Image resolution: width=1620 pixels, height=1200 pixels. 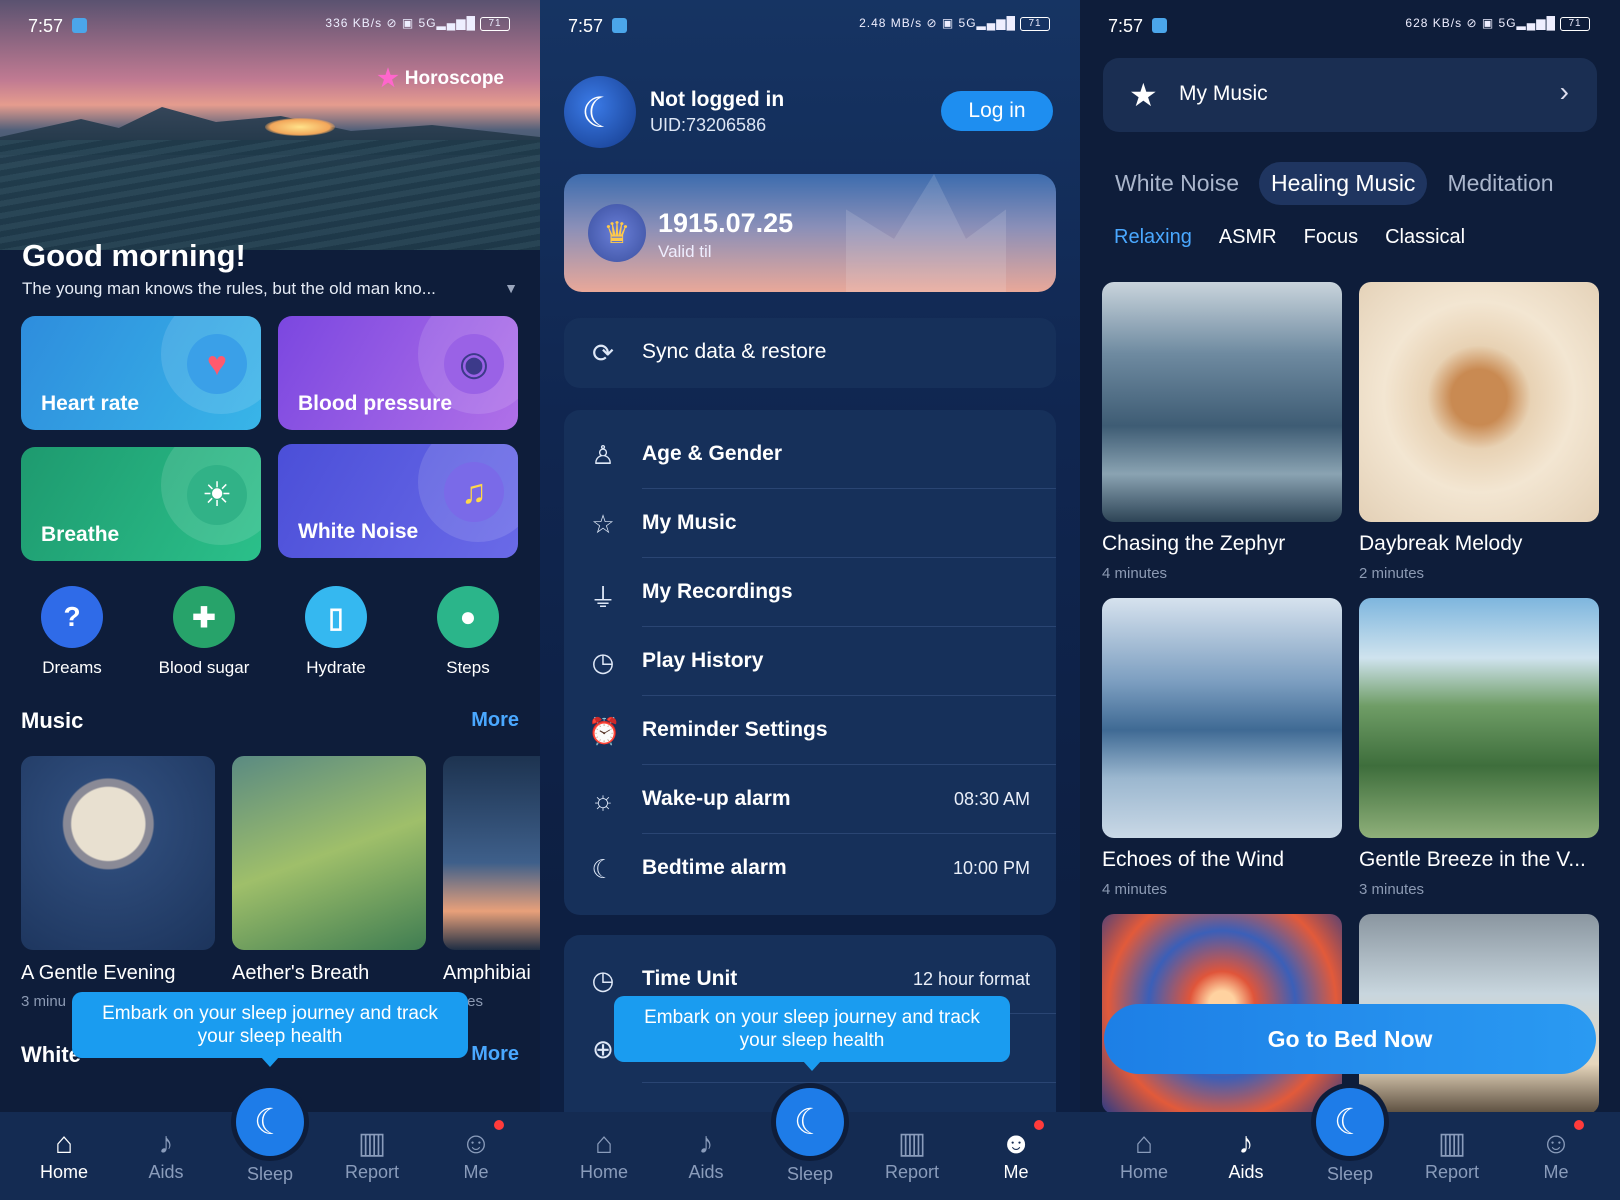 I want to click on tab-healing-music: Healing Music, so click(x=1343, y=183).